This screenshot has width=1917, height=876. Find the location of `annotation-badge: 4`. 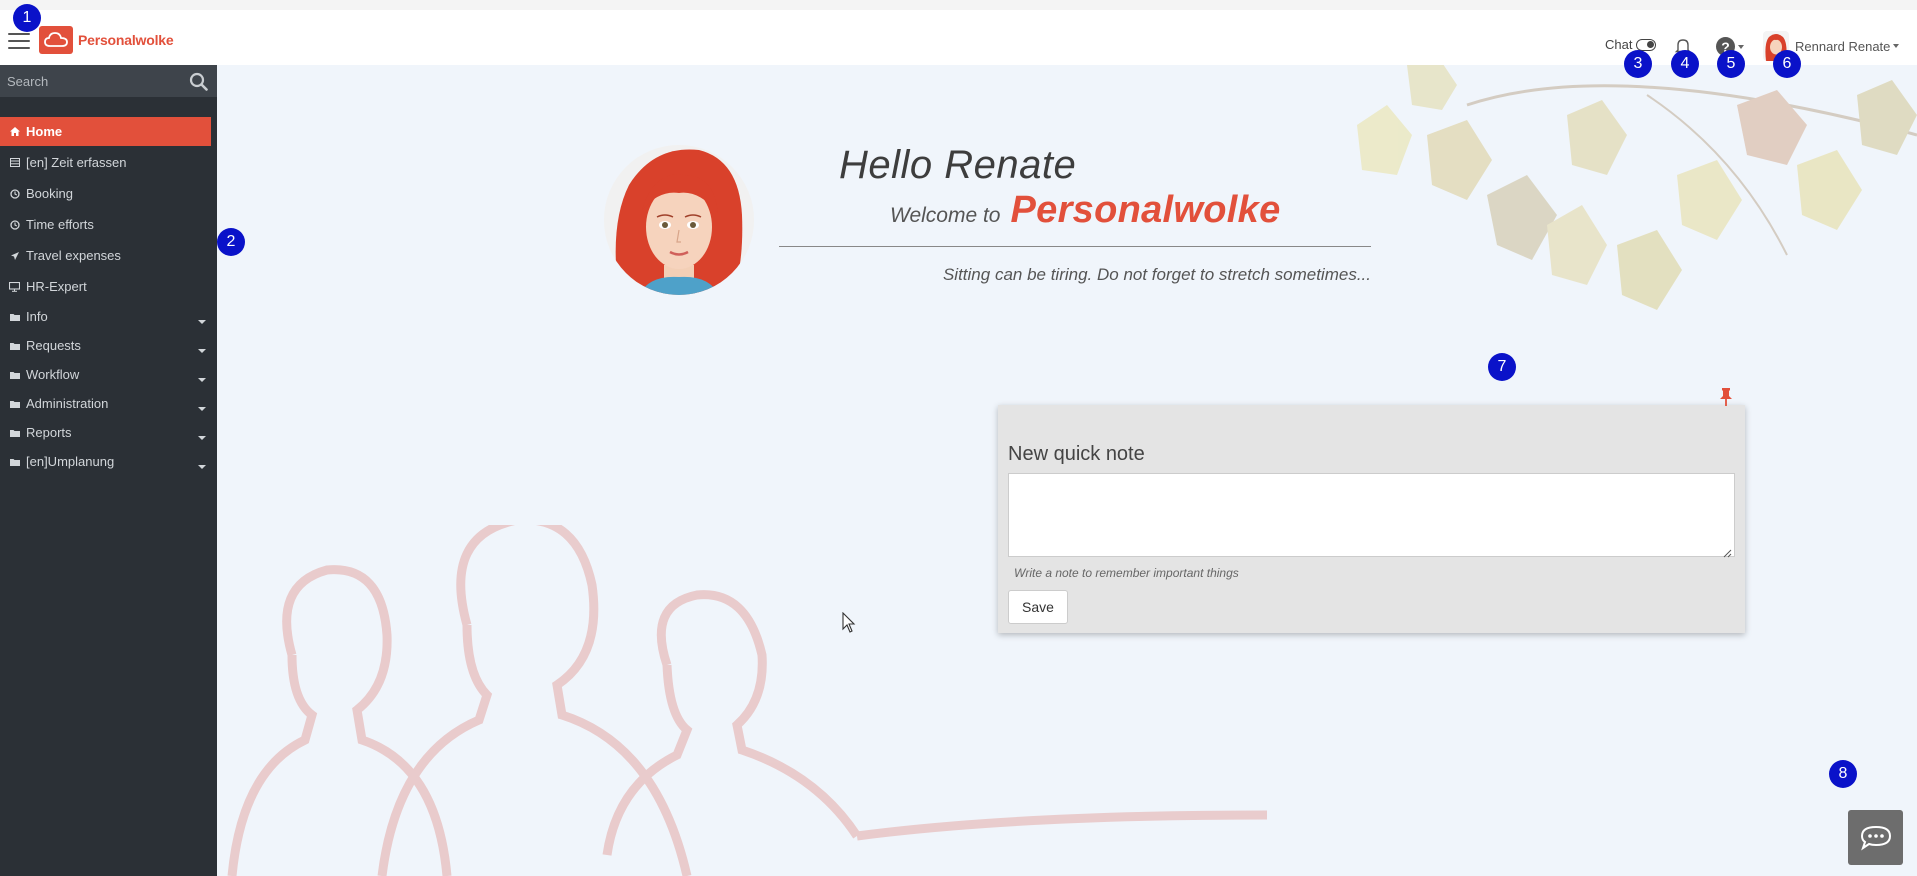

annotation-badge: 4 is located at coordinates (1685, 64).